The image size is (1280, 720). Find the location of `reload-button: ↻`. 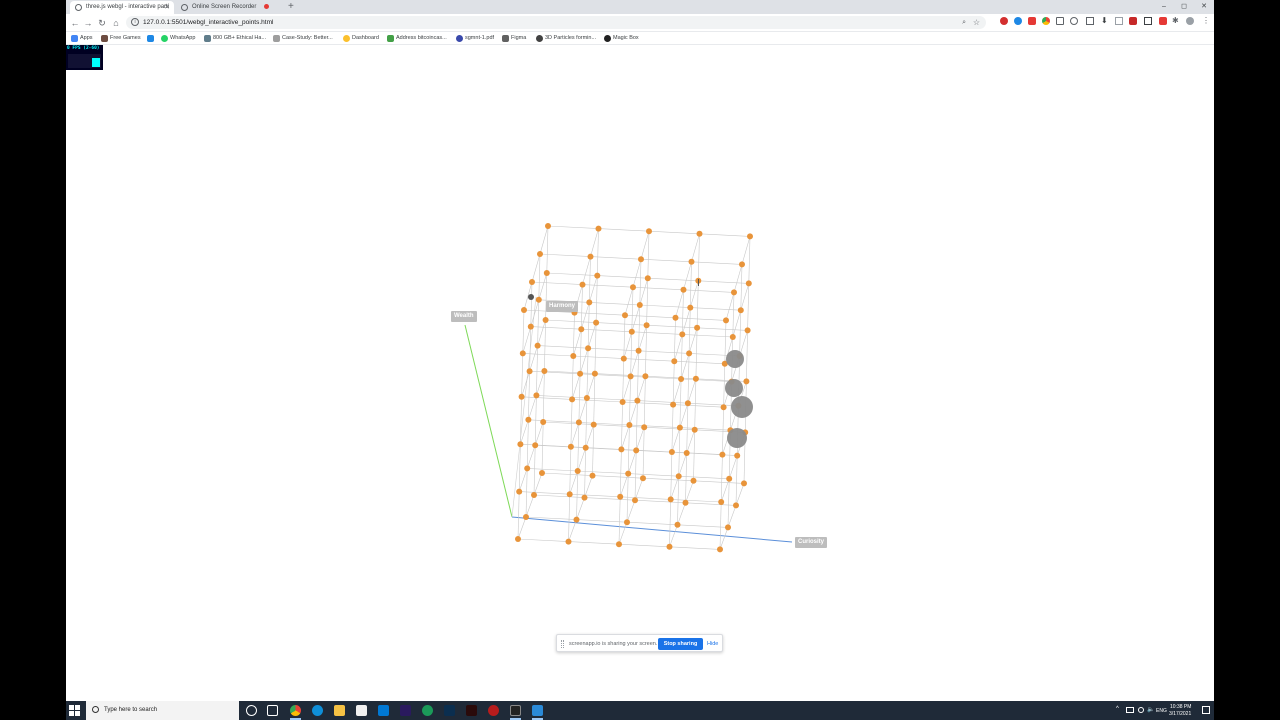

reload-button: ↻ is located at coordinates (102, 23).